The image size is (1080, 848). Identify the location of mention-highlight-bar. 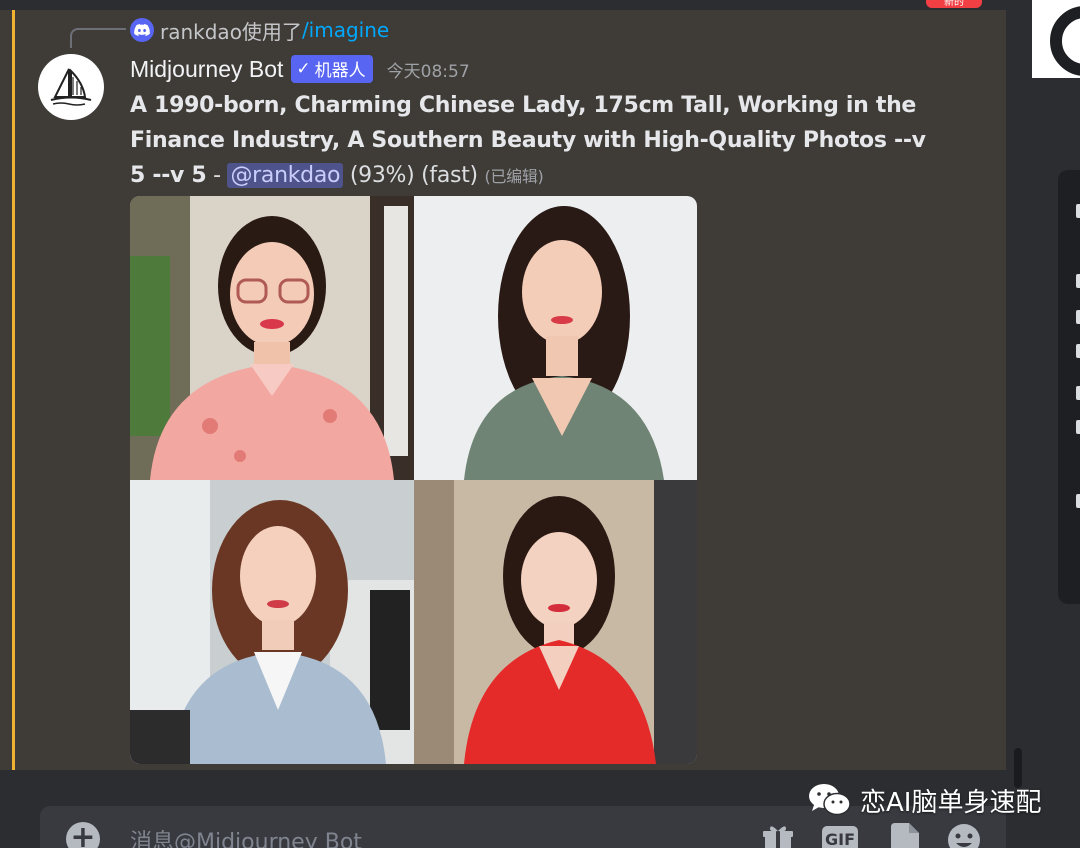
(13, 390).